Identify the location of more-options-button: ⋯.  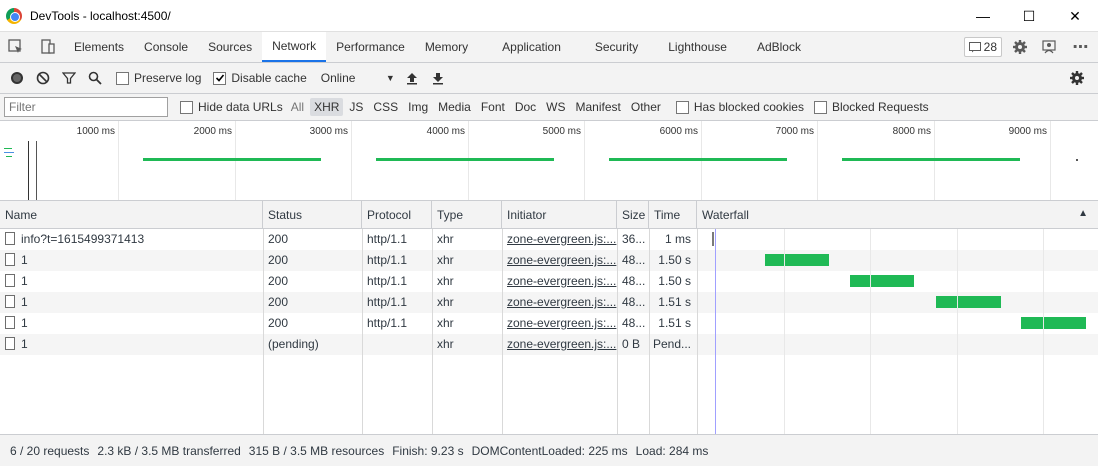
(1080, 47).